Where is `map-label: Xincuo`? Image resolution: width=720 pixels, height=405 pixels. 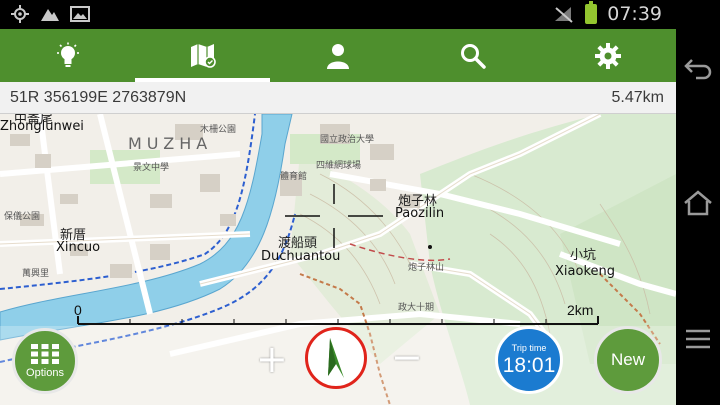
map-label: Xincuo is located at coordinates (78, 247).